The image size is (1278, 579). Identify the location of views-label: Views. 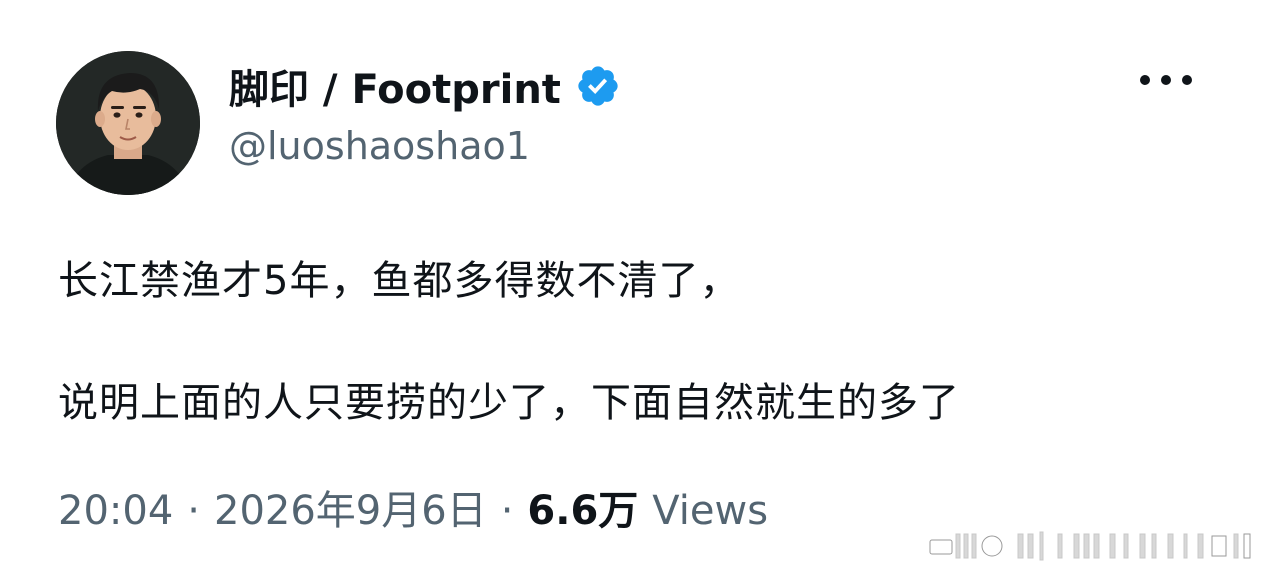
(710, 511).